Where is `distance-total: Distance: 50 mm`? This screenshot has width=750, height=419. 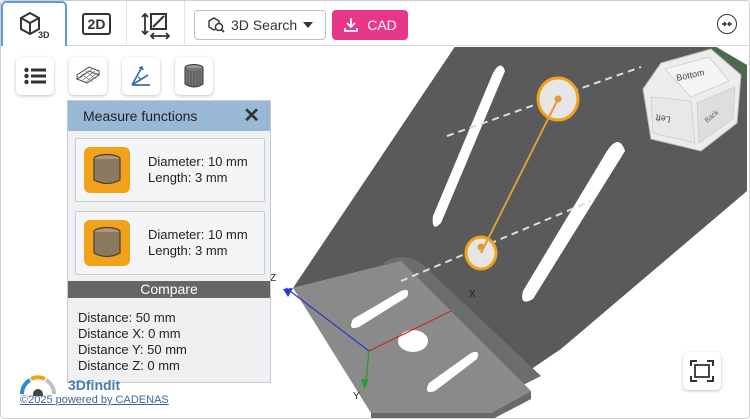
distance-total: Distance: 50 mm is located at coordinates (127, 317).